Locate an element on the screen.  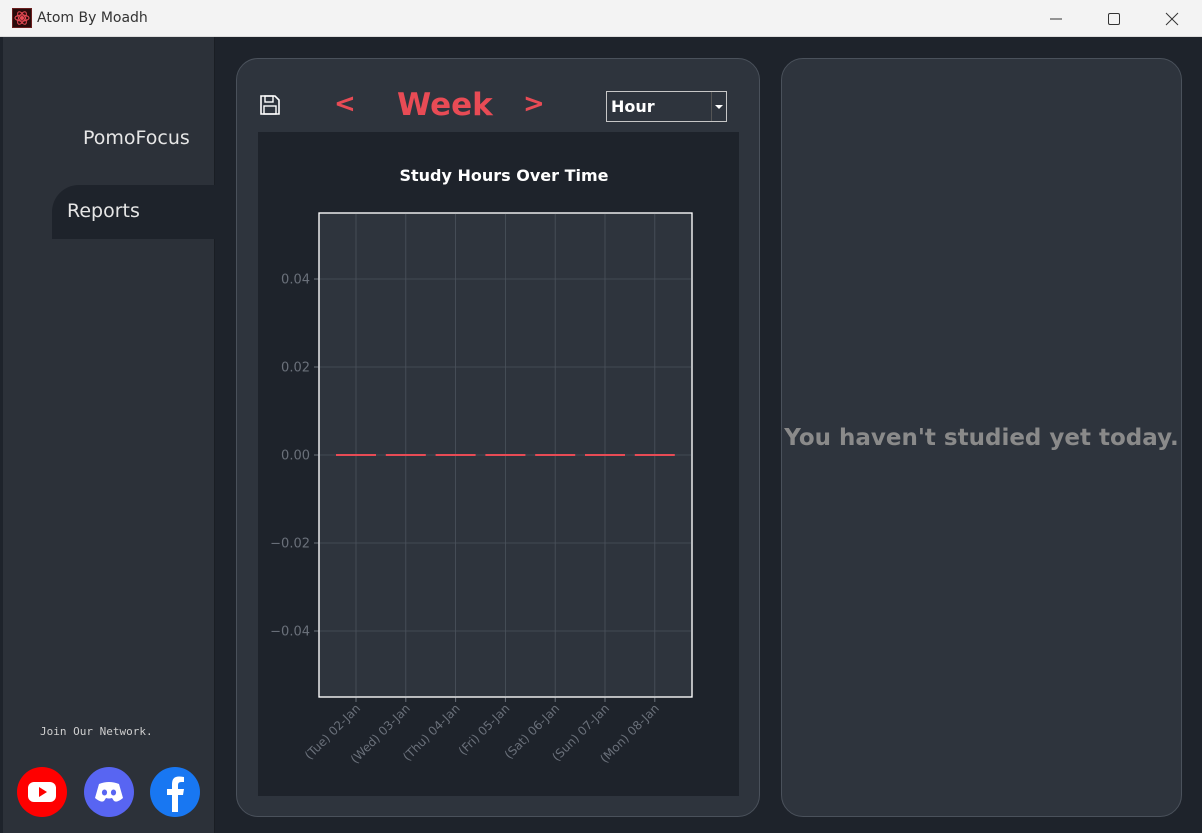
y-tick-label: −0.02 is located at coordinates (290, 544).